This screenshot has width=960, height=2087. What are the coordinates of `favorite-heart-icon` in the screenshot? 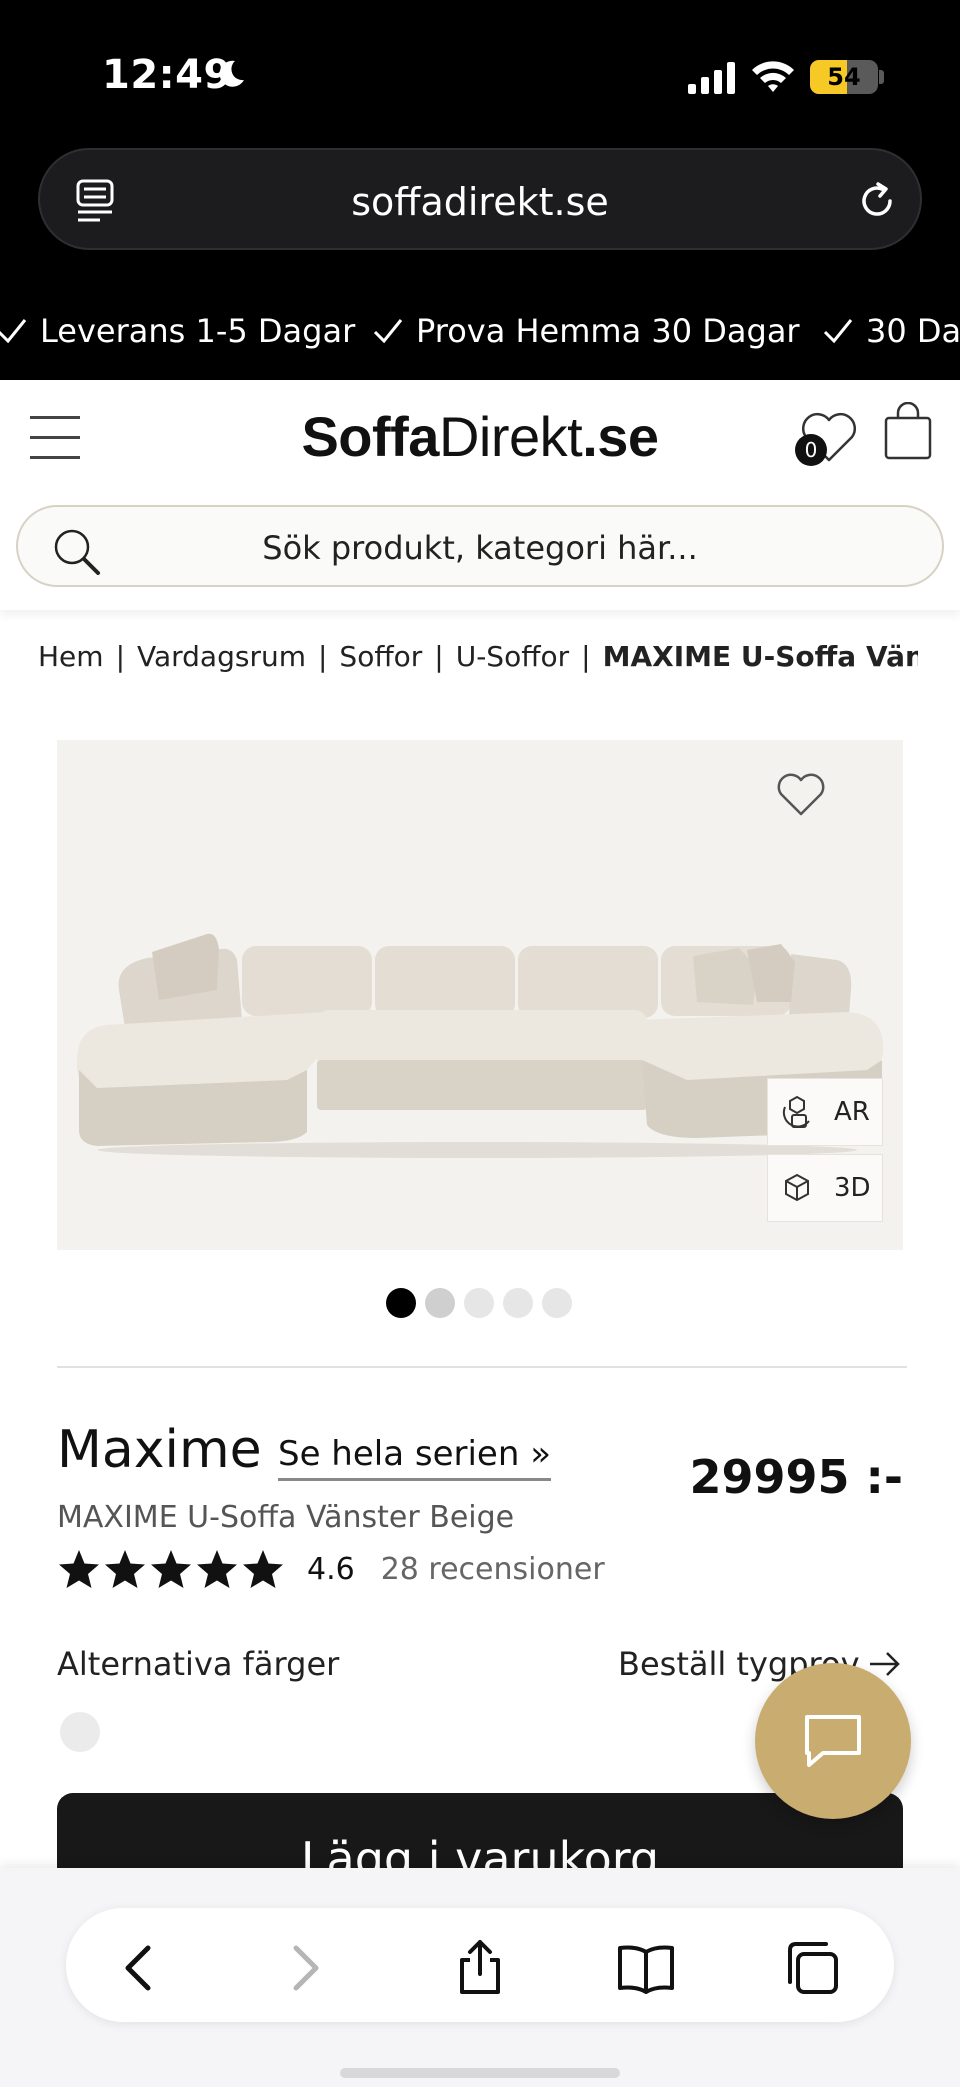 It's located at (801, 794).